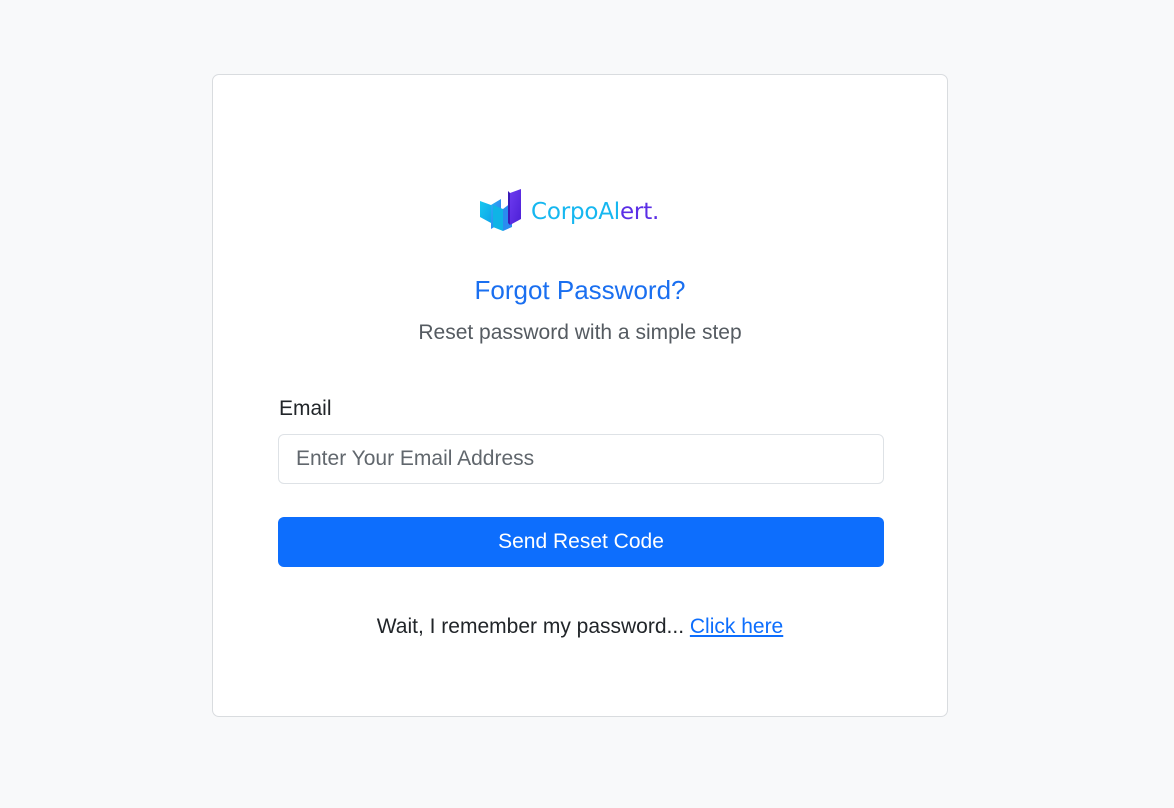  What do you see at coordinates (500, 210) in the screenshot?
I see `corpoalert-logo-icon` at bounding box center [500, 210].